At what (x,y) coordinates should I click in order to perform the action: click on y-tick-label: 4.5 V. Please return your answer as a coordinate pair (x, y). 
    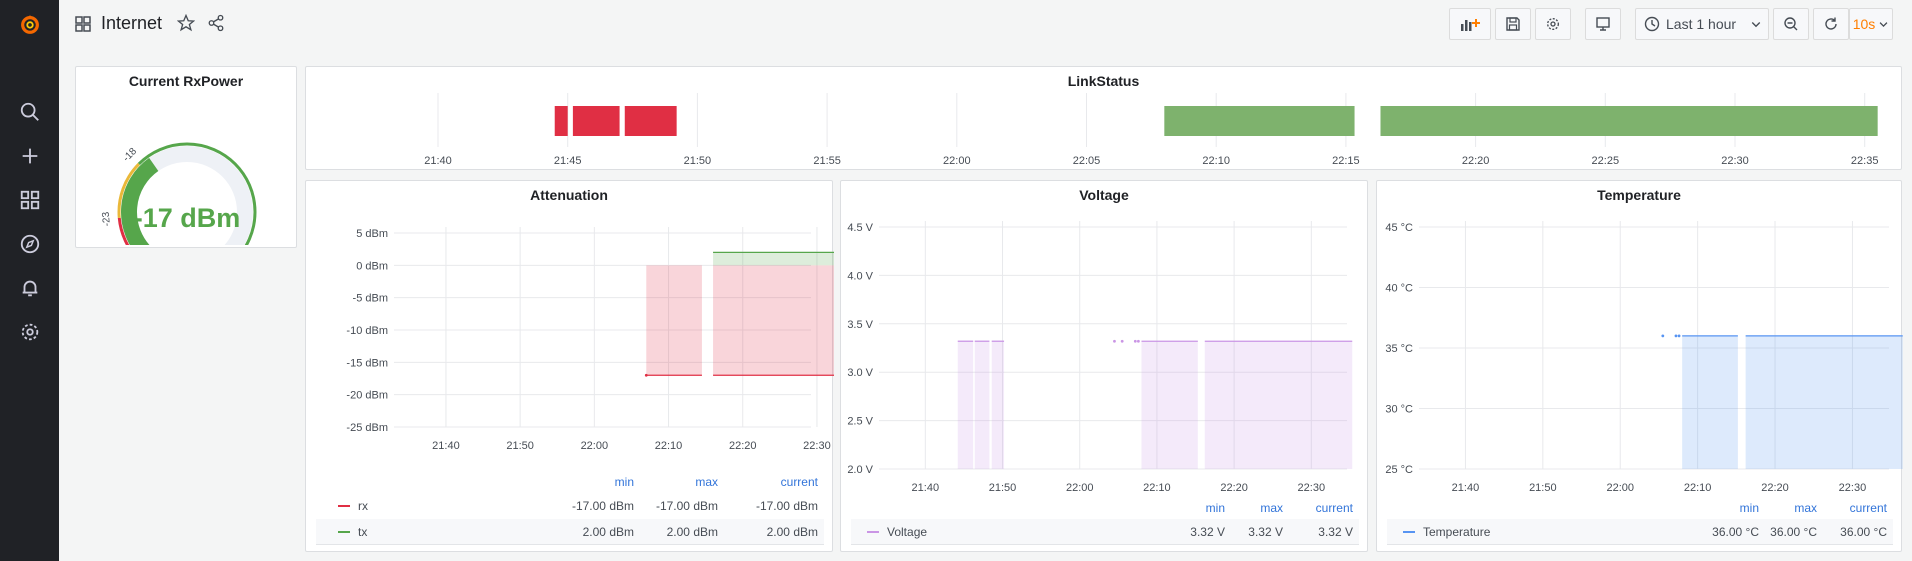
    Looking at the image, I should click on (860, 228).